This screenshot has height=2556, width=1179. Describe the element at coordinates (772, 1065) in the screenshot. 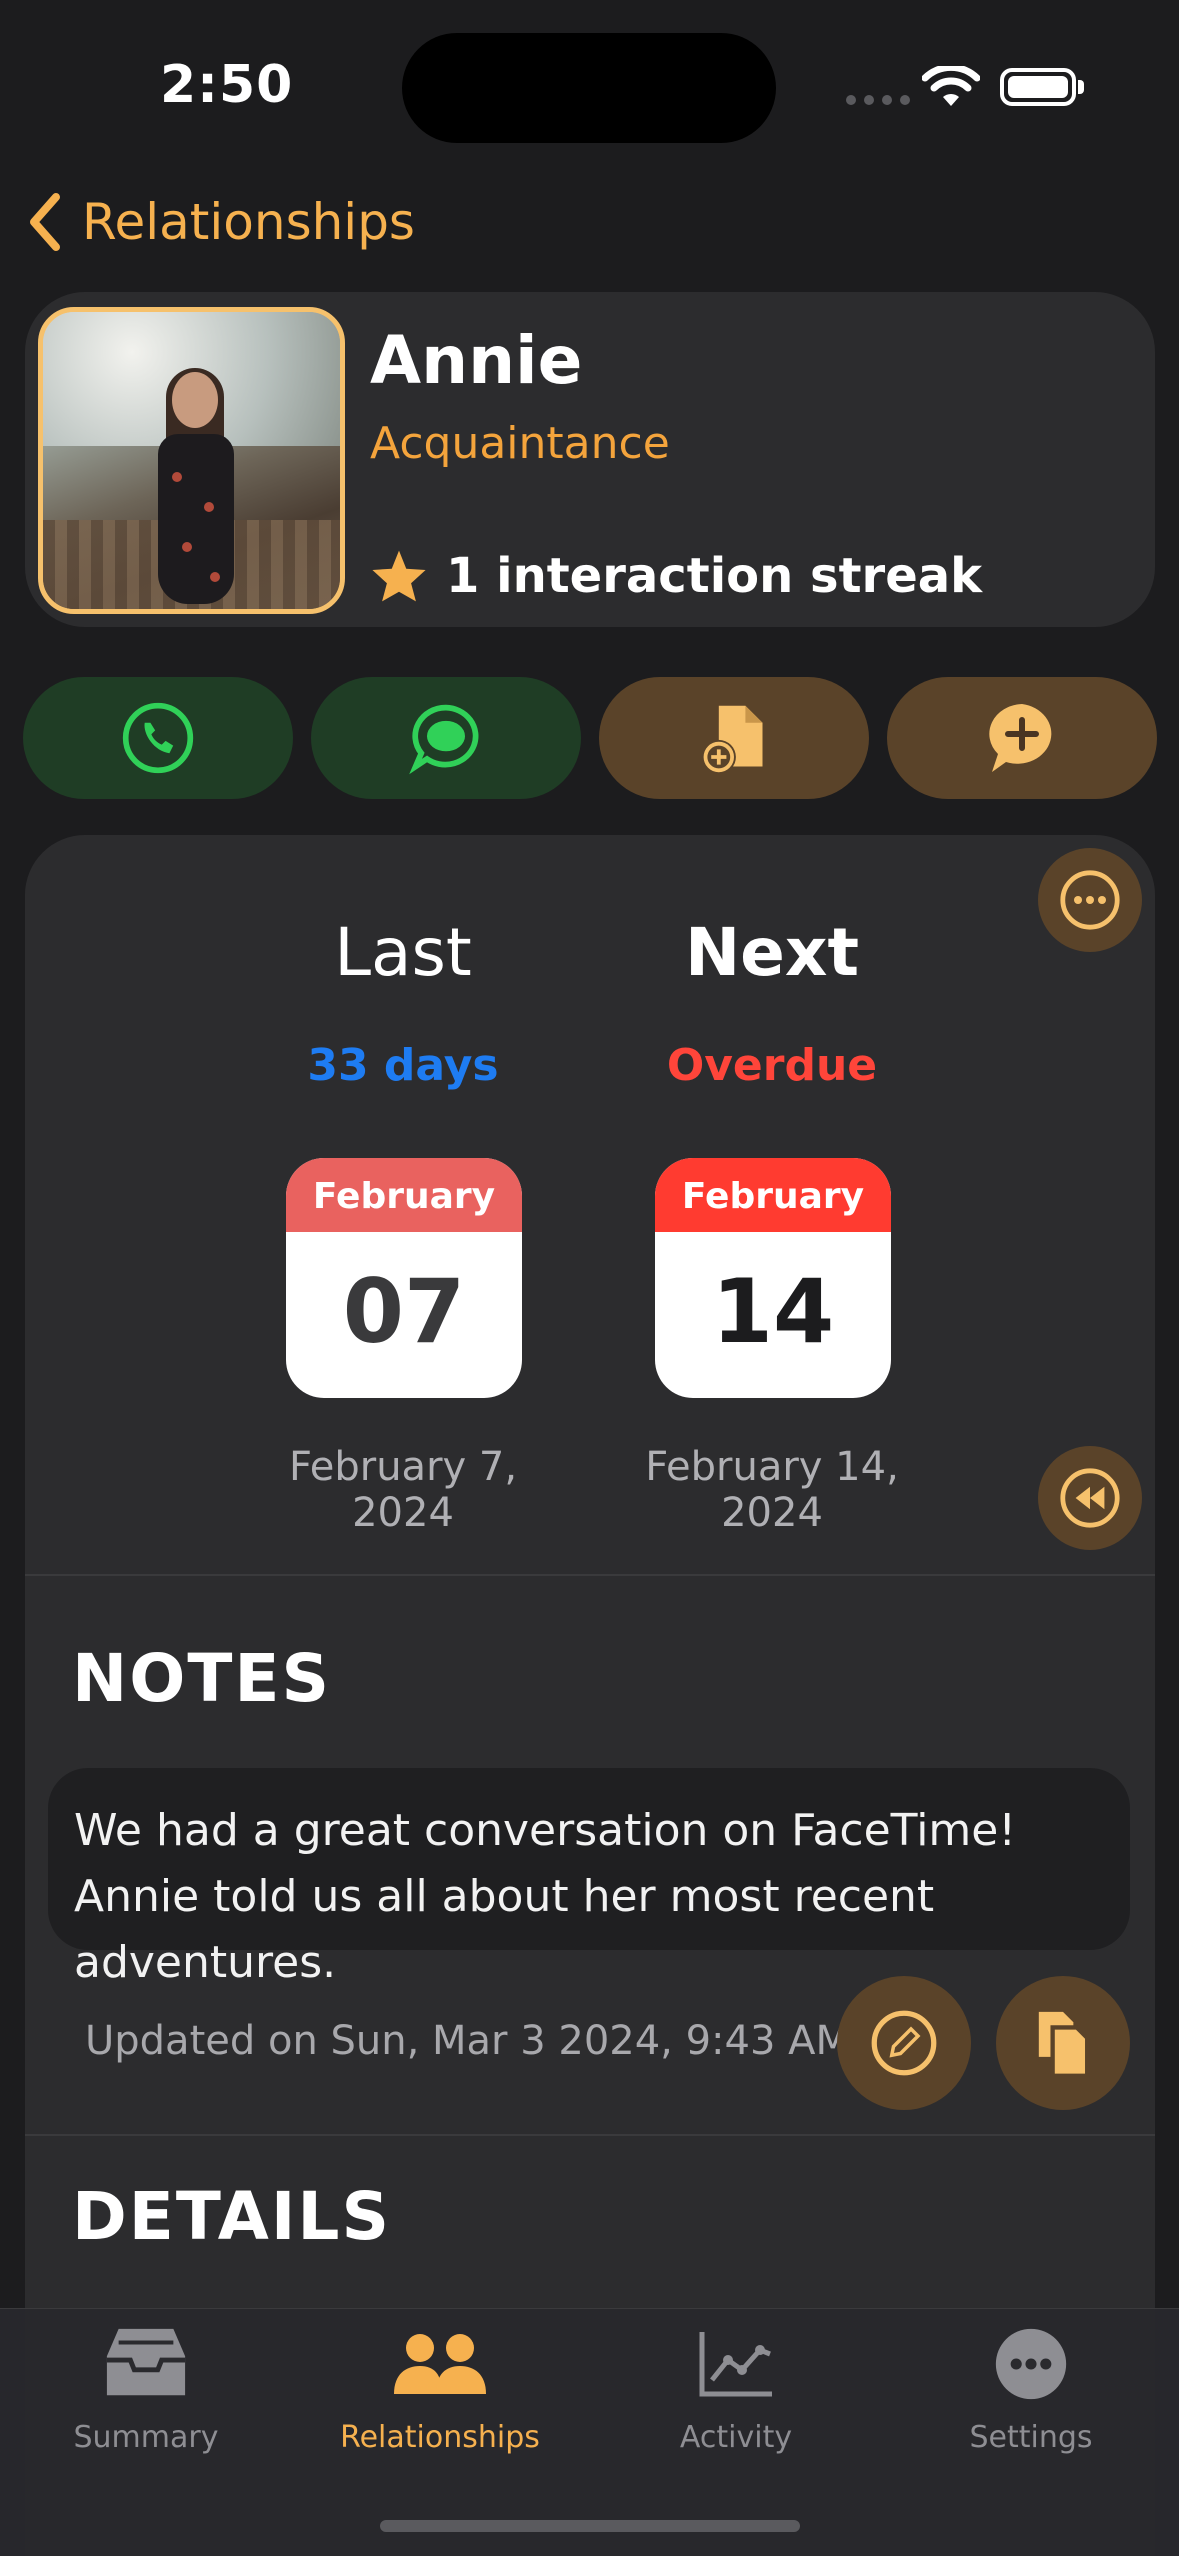

I see `next-status: Overdue` at that location.